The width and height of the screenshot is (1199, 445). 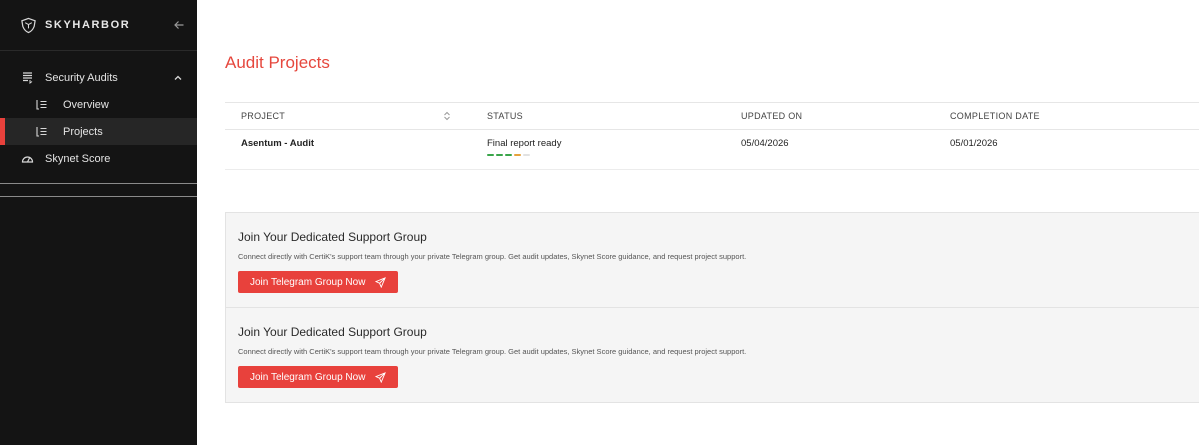 I want to click on column-header-status: STATUS, so click(x=505, y=116).